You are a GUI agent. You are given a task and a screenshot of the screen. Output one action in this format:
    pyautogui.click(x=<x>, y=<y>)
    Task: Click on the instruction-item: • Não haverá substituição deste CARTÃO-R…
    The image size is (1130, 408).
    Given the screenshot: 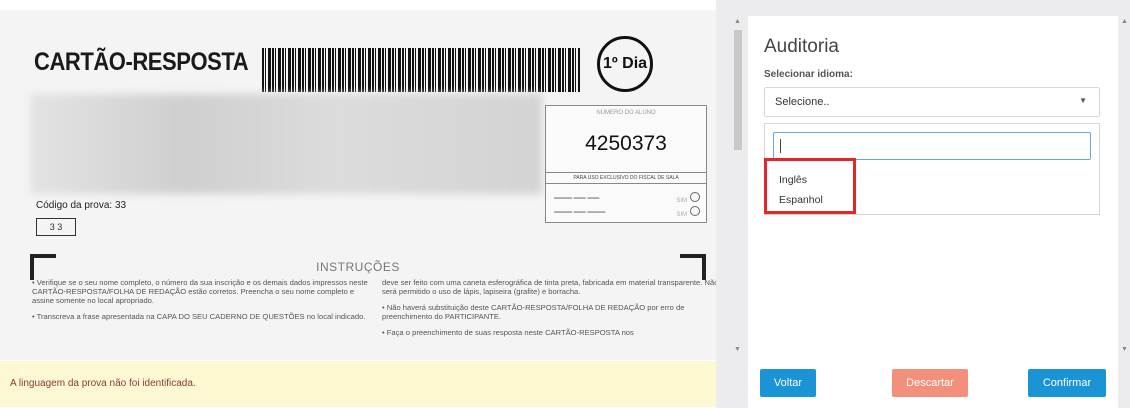 What is the action you would take?
    pyautogui.click(x=533, y=312)
    